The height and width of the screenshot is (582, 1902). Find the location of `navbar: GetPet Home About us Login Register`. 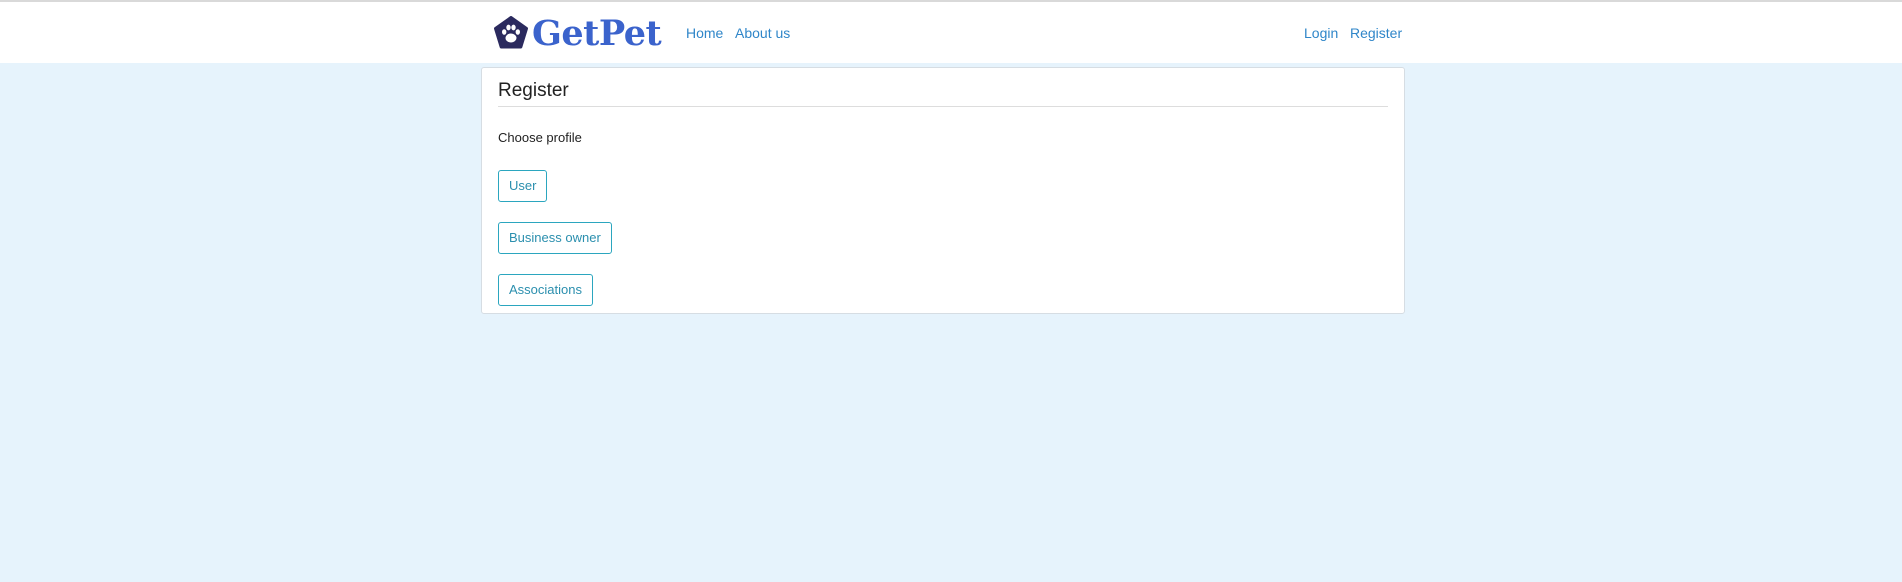

navbar: GetPet Home About us Login Register is located at coordinates (951, 32).